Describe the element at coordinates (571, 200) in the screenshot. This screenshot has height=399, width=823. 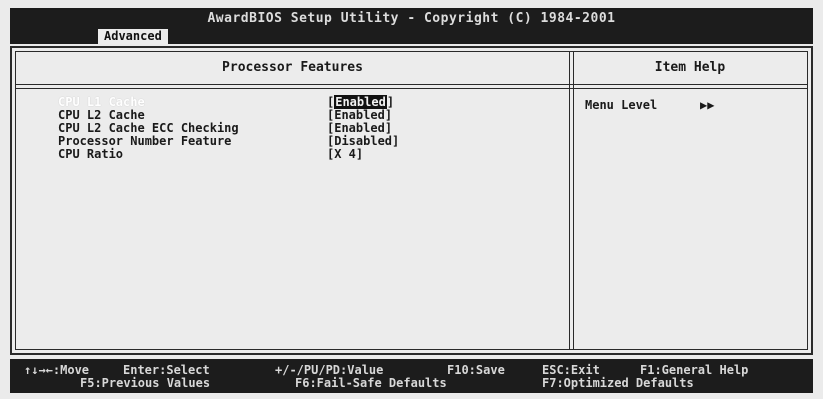
I see `pane-divider` at that location.